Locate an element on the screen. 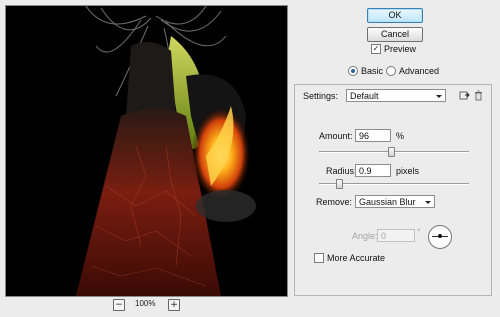 The image size is (500, 317). zoom-controls: − 100% + is located at coordinates (146, 305).